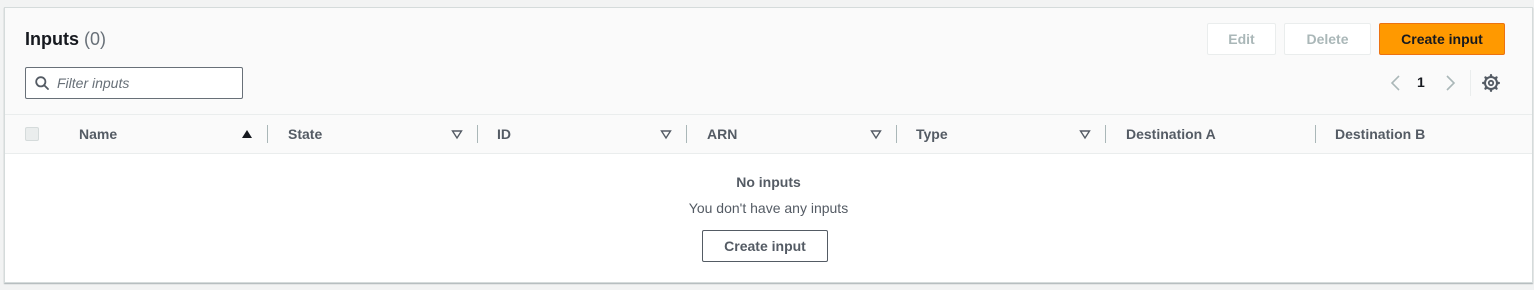 This screenshot has height=290, width=1534. I want to click on title-text: Inputs, so click(52, 39).